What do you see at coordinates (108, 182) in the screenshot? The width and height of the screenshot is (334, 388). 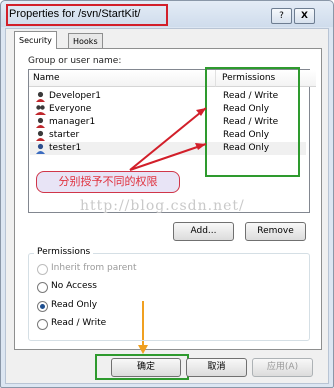 I see `annotation-callout: 分别授予不同的权限` at bounding box center [108, 182].